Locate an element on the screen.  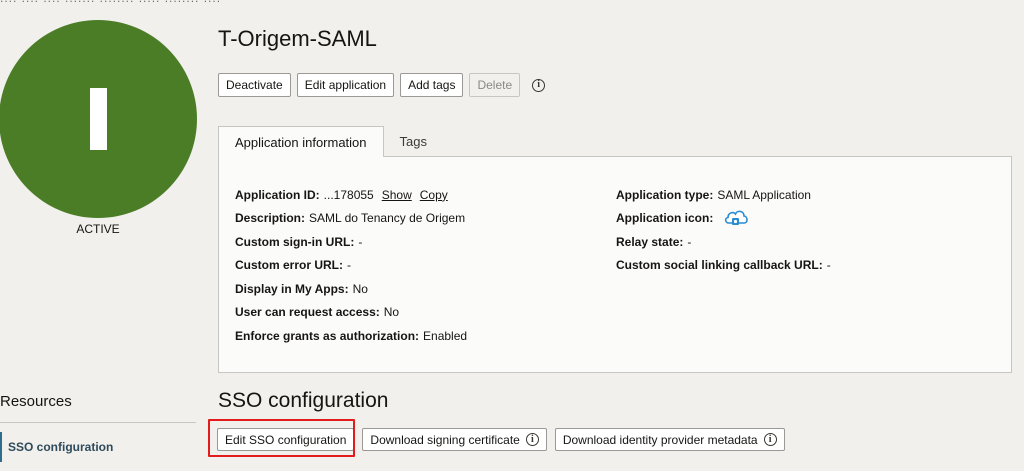
info-row-application-type: Application type: SAML Application is located at coordinates (723, 195).